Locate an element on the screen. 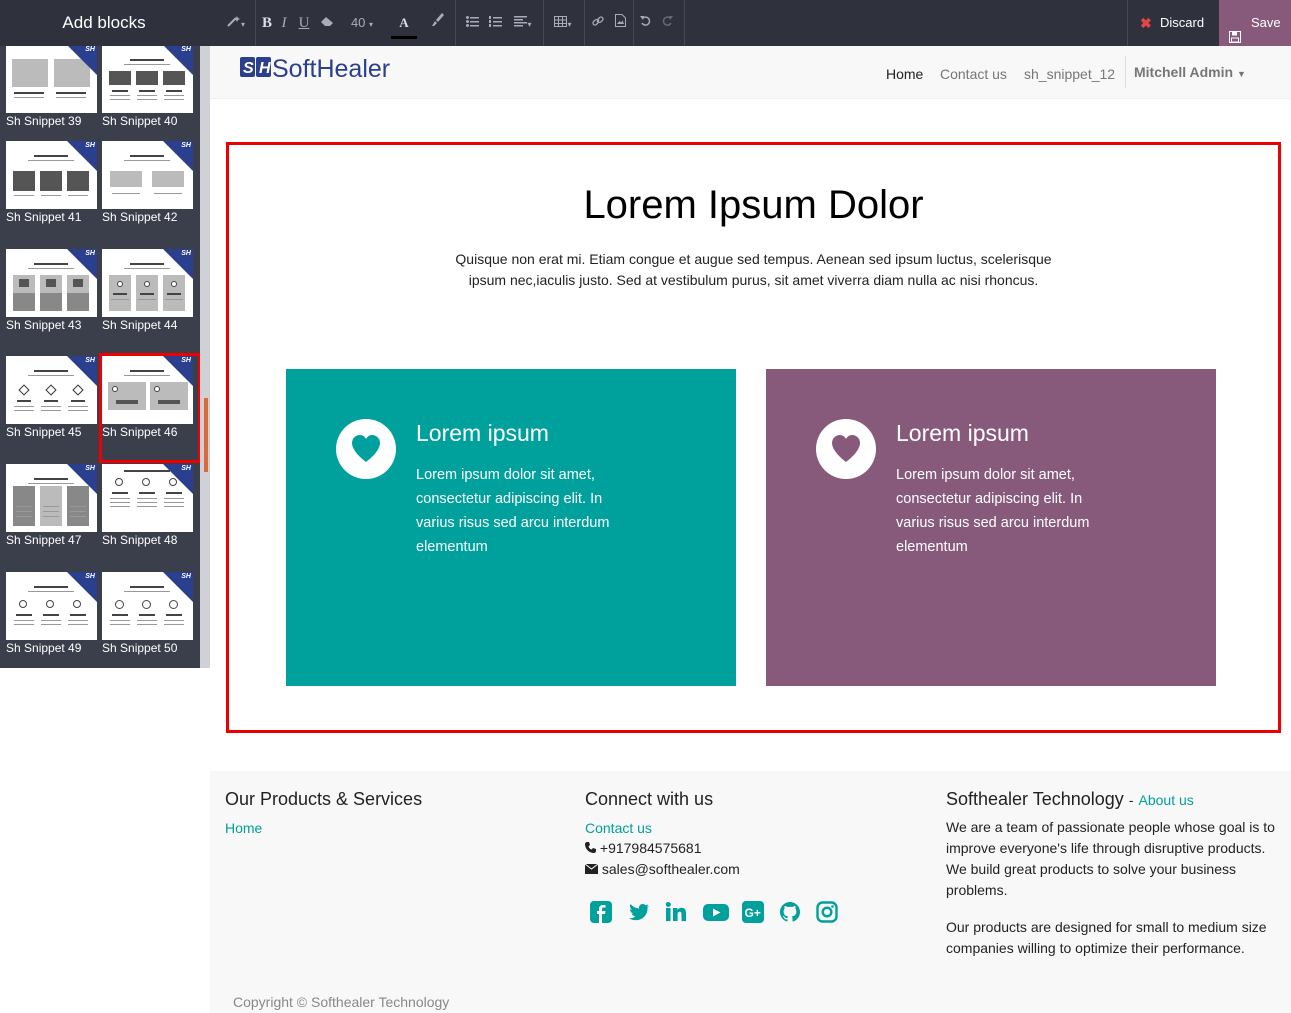 This screenshot has height=1013, width=1291. softhealer-logo: S H SoftHealer is located at coordinates (327, 68).